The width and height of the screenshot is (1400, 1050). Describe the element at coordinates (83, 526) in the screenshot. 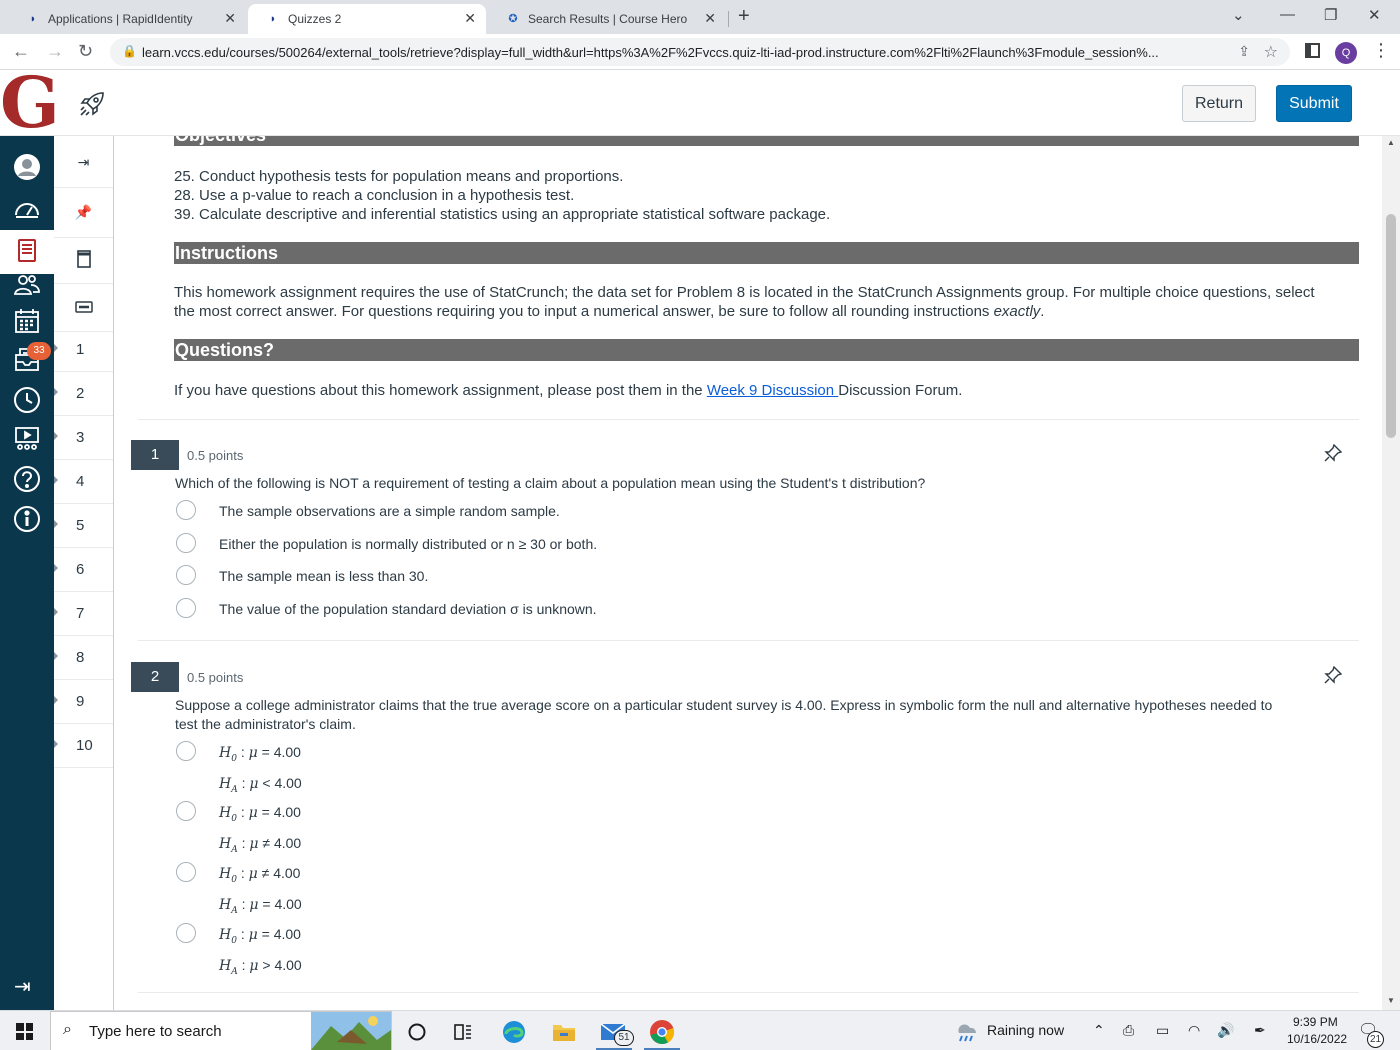

I see `question-nav-item: 5` at that location.